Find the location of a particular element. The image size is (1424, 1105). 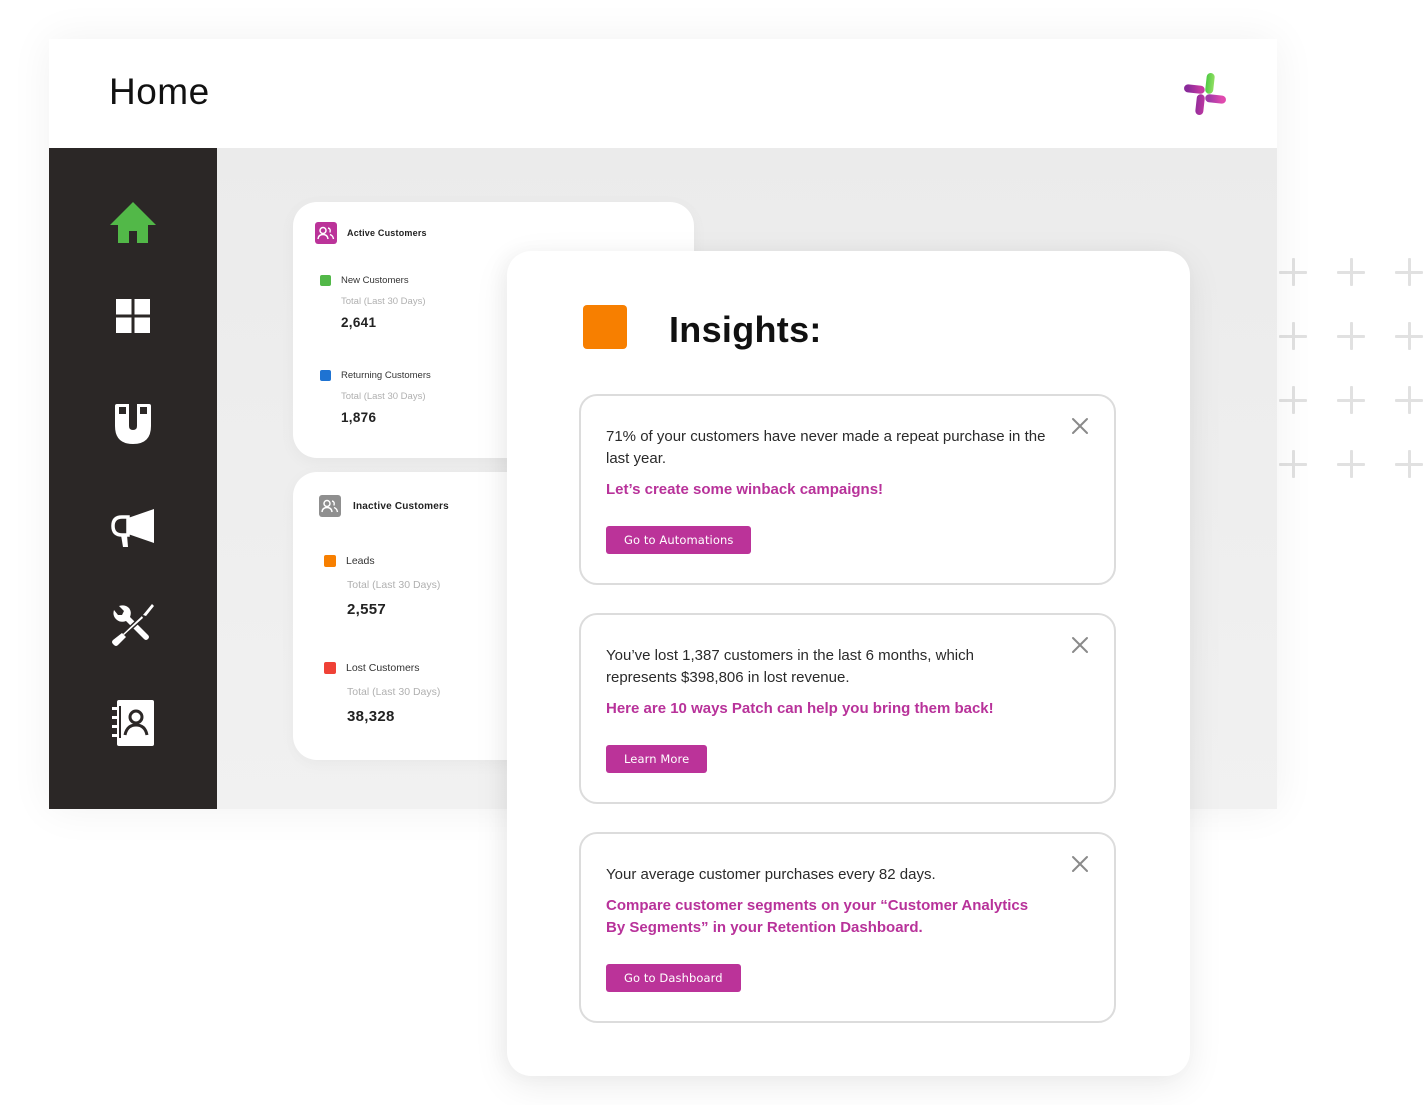

metric-name: Lost Customers is located at coordinates (383, 668).